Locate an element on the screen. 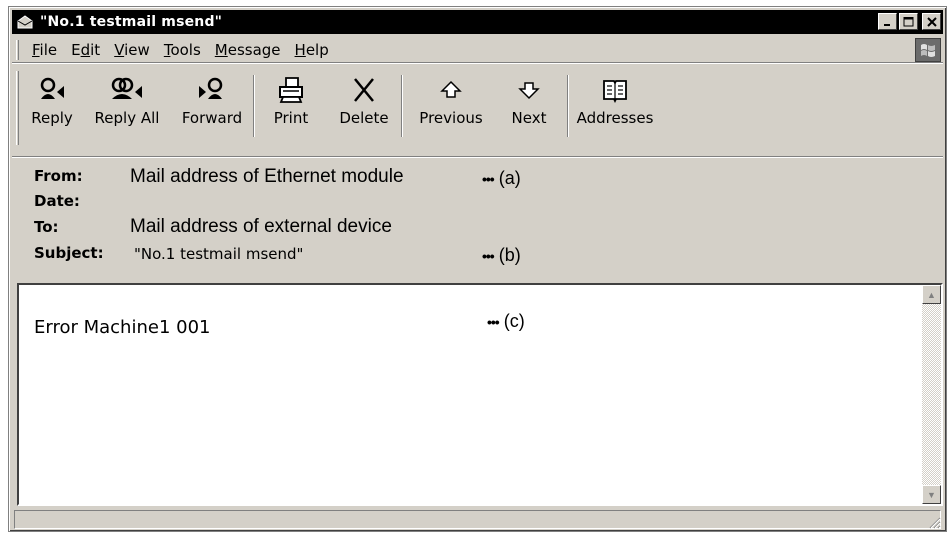 The width and height of the screenshot is (949, 538). maximize-button is located at coordinates (908, 21).